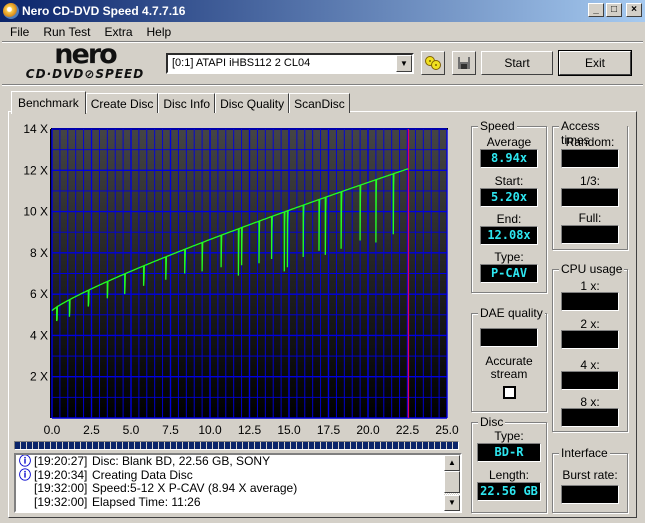  I want to click on burst-rate-display, so click(590, 494).